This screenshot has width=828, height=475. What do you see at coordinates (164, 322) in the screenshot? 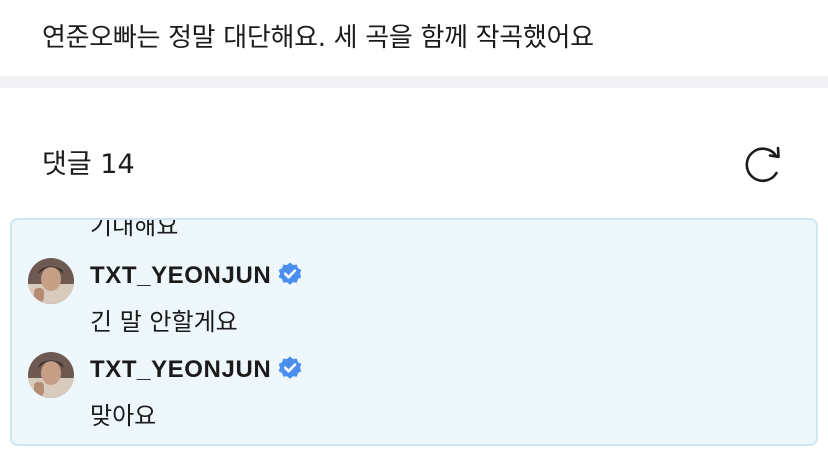
I see `comment-text: 긴 말 안할게요` at bounding box center [164, 322].